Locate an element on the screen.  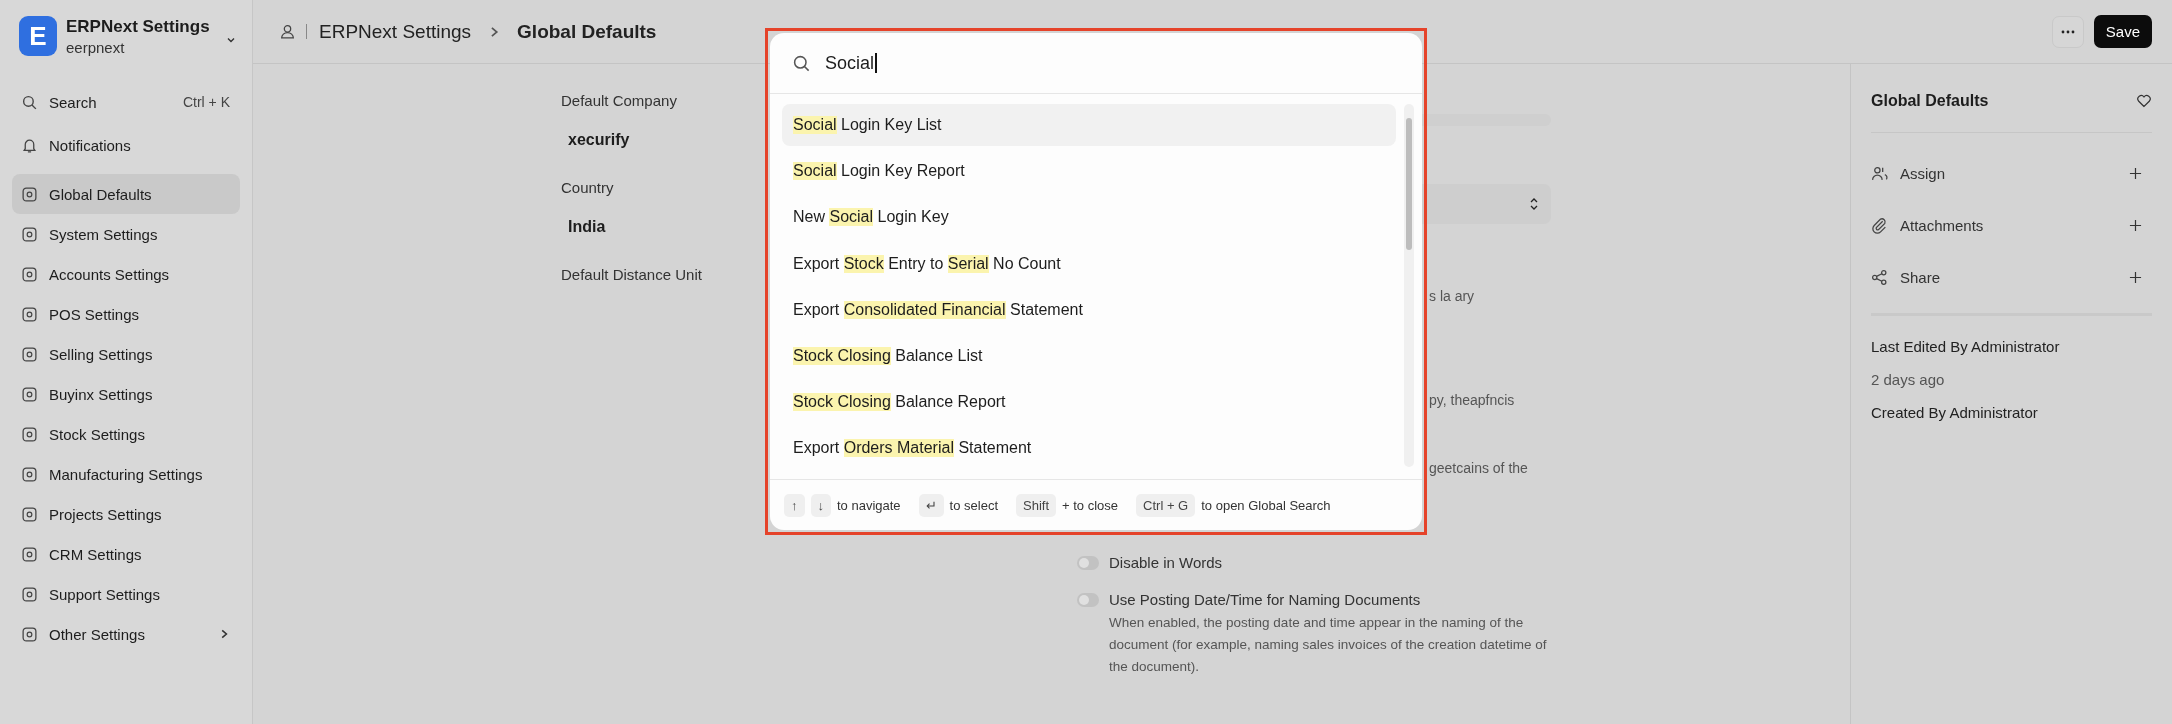
panel-title: Global Defaults is located at coordinates (1930, 101).